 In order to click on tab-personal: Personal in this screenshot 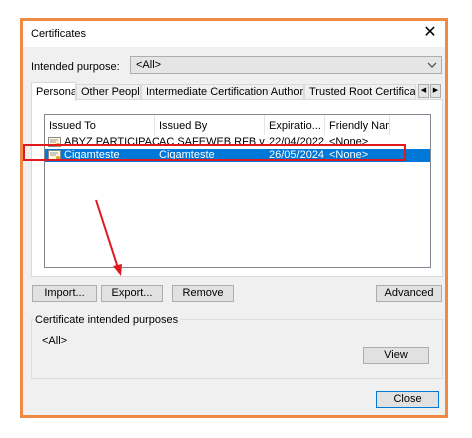, I will do `click(53, 91)`.